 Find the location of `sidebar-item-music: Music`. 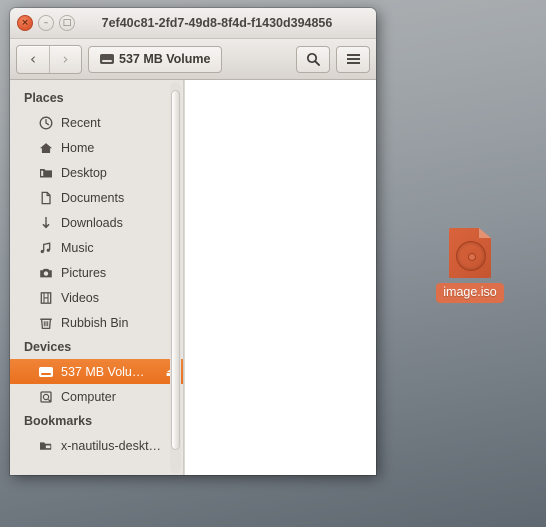

sidebar-item-music: Music is located at coordinates (96, 247).